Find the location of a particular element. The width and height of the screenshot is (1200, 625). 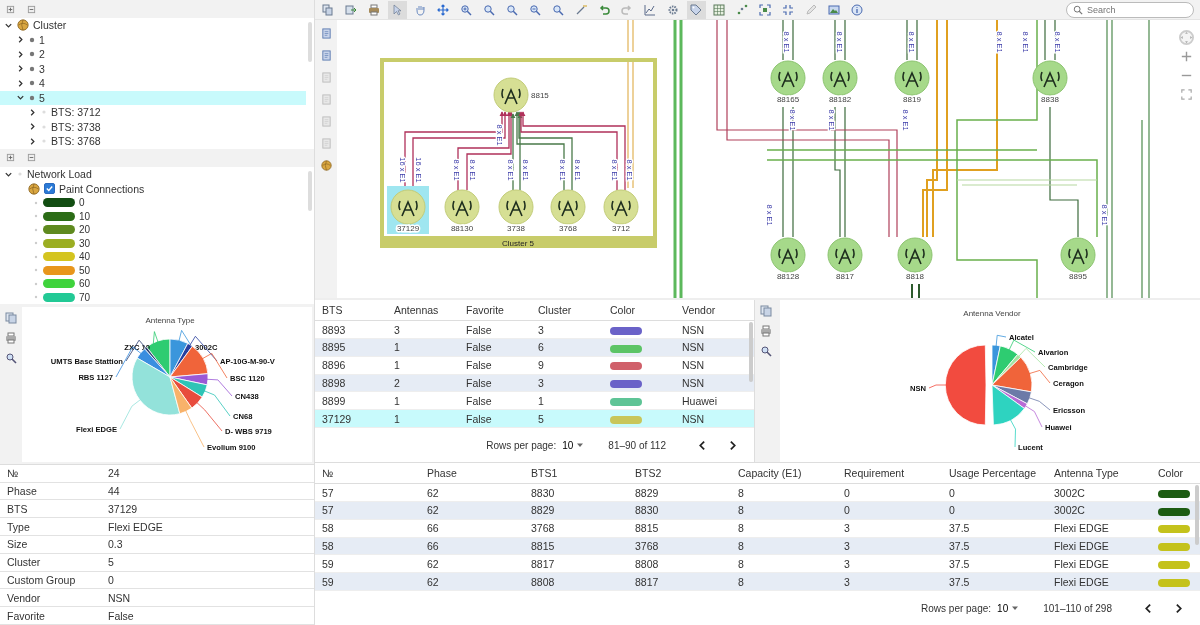

chevron-down-icon is located at coordinates (20, 98).